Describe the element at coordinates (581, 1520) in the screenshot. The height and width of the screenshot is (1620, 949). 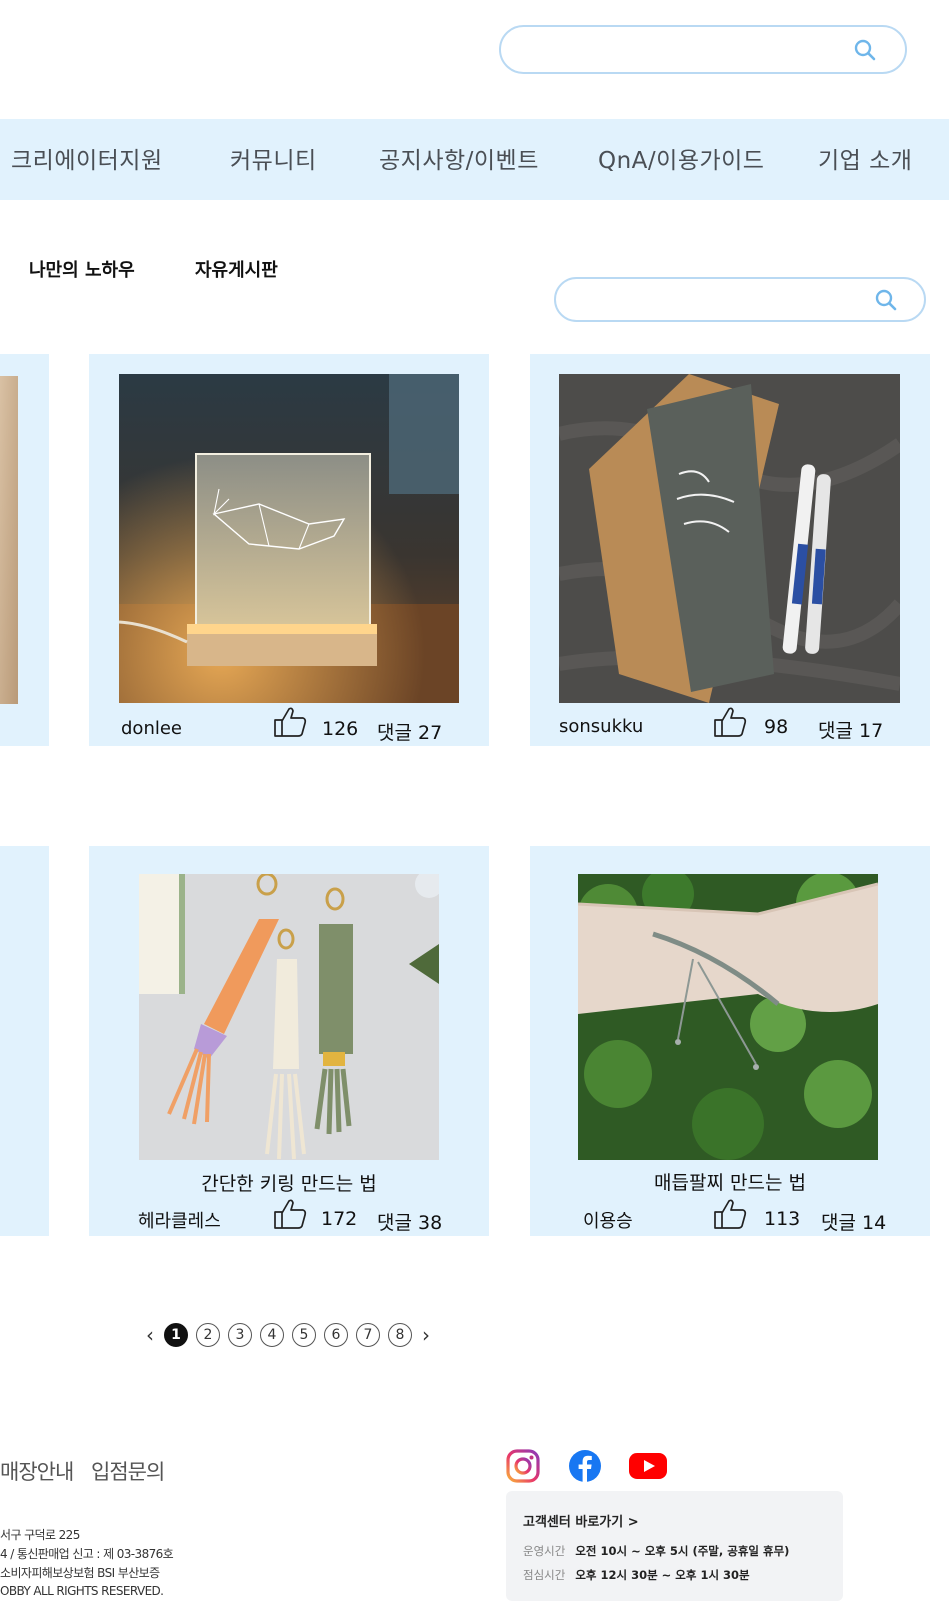
I see `customer-center-link: 고객센터 바로가기 >` at that location.